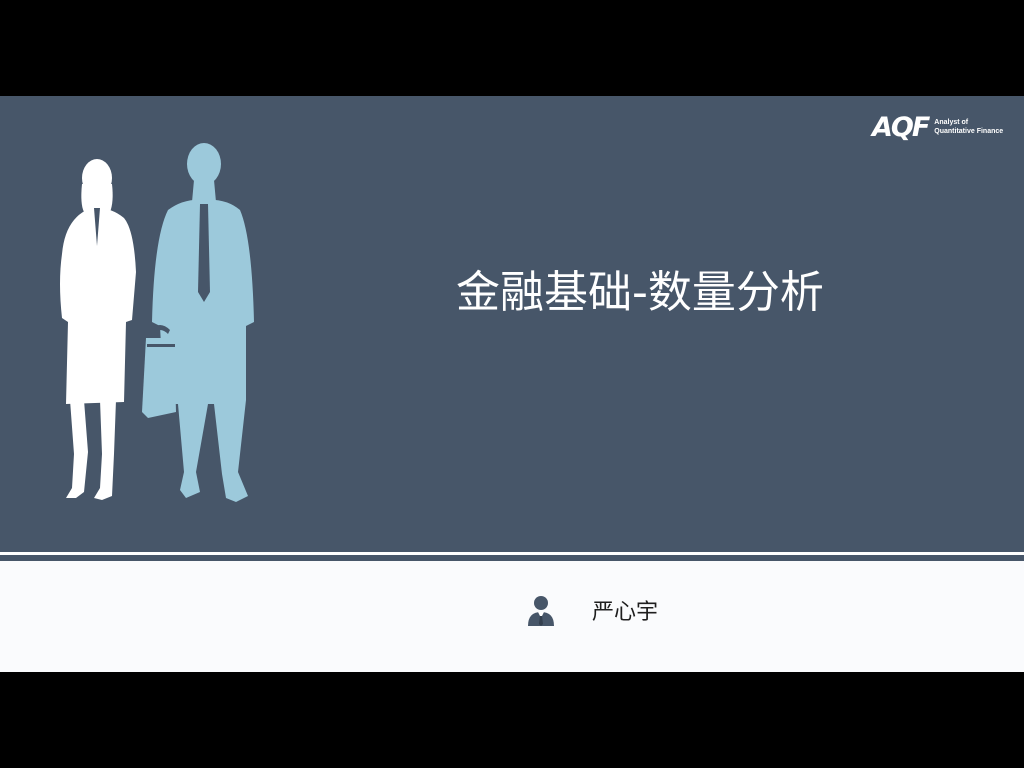  What do you see at coordinates (625, 612) in the screenshot?
I see `presenter-name: 严心宇` at bounding box center [625, 612].